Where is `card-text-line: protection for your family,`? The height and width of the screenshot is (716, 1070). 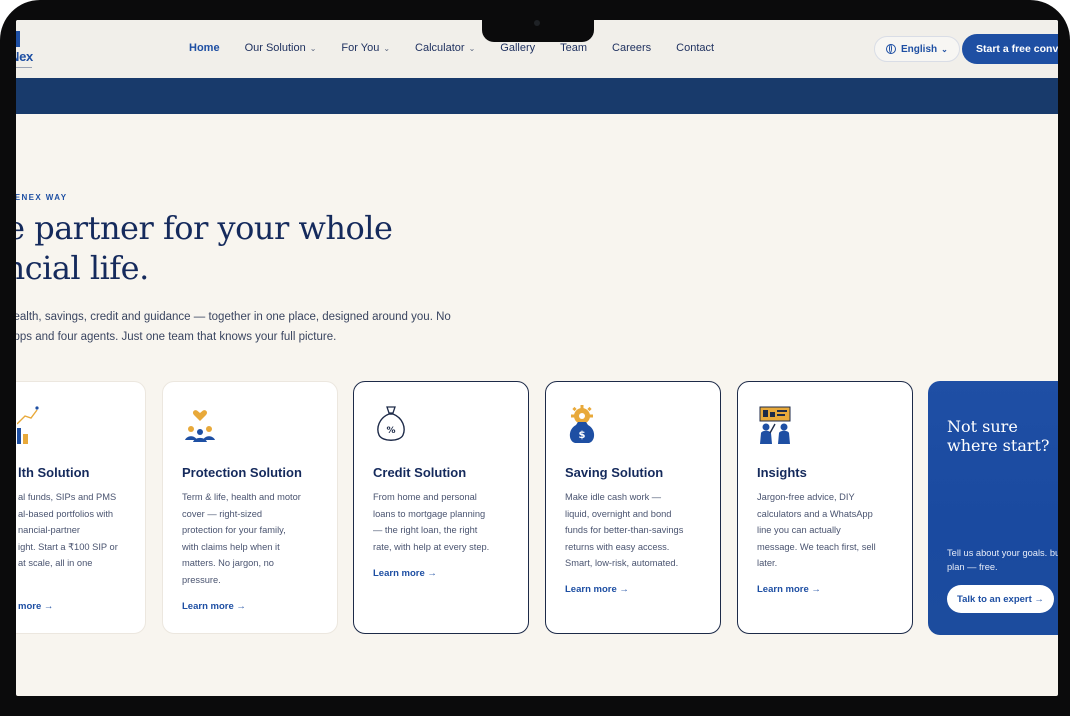 card-text-line: protection for your family, is located at coordinates (234, 530).